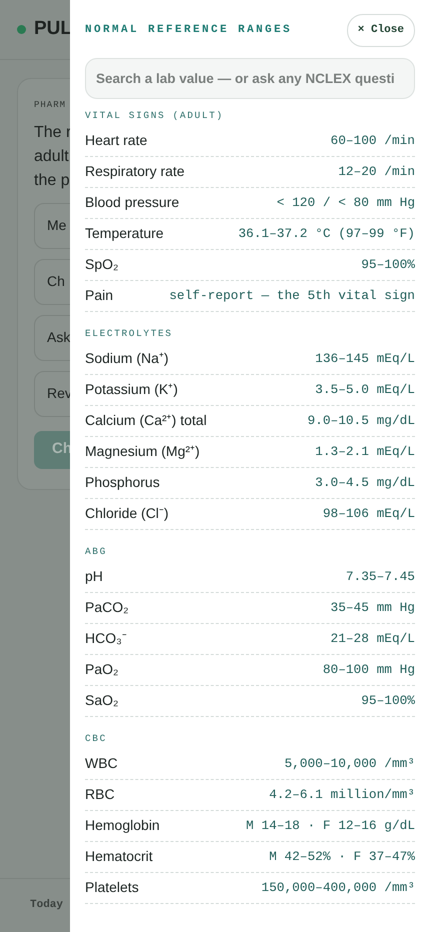  What do you see at coordinates (131, 389) in the screenshot?
I see `range-label: Potassium (K⁺)` at bounding box center [131, 389].